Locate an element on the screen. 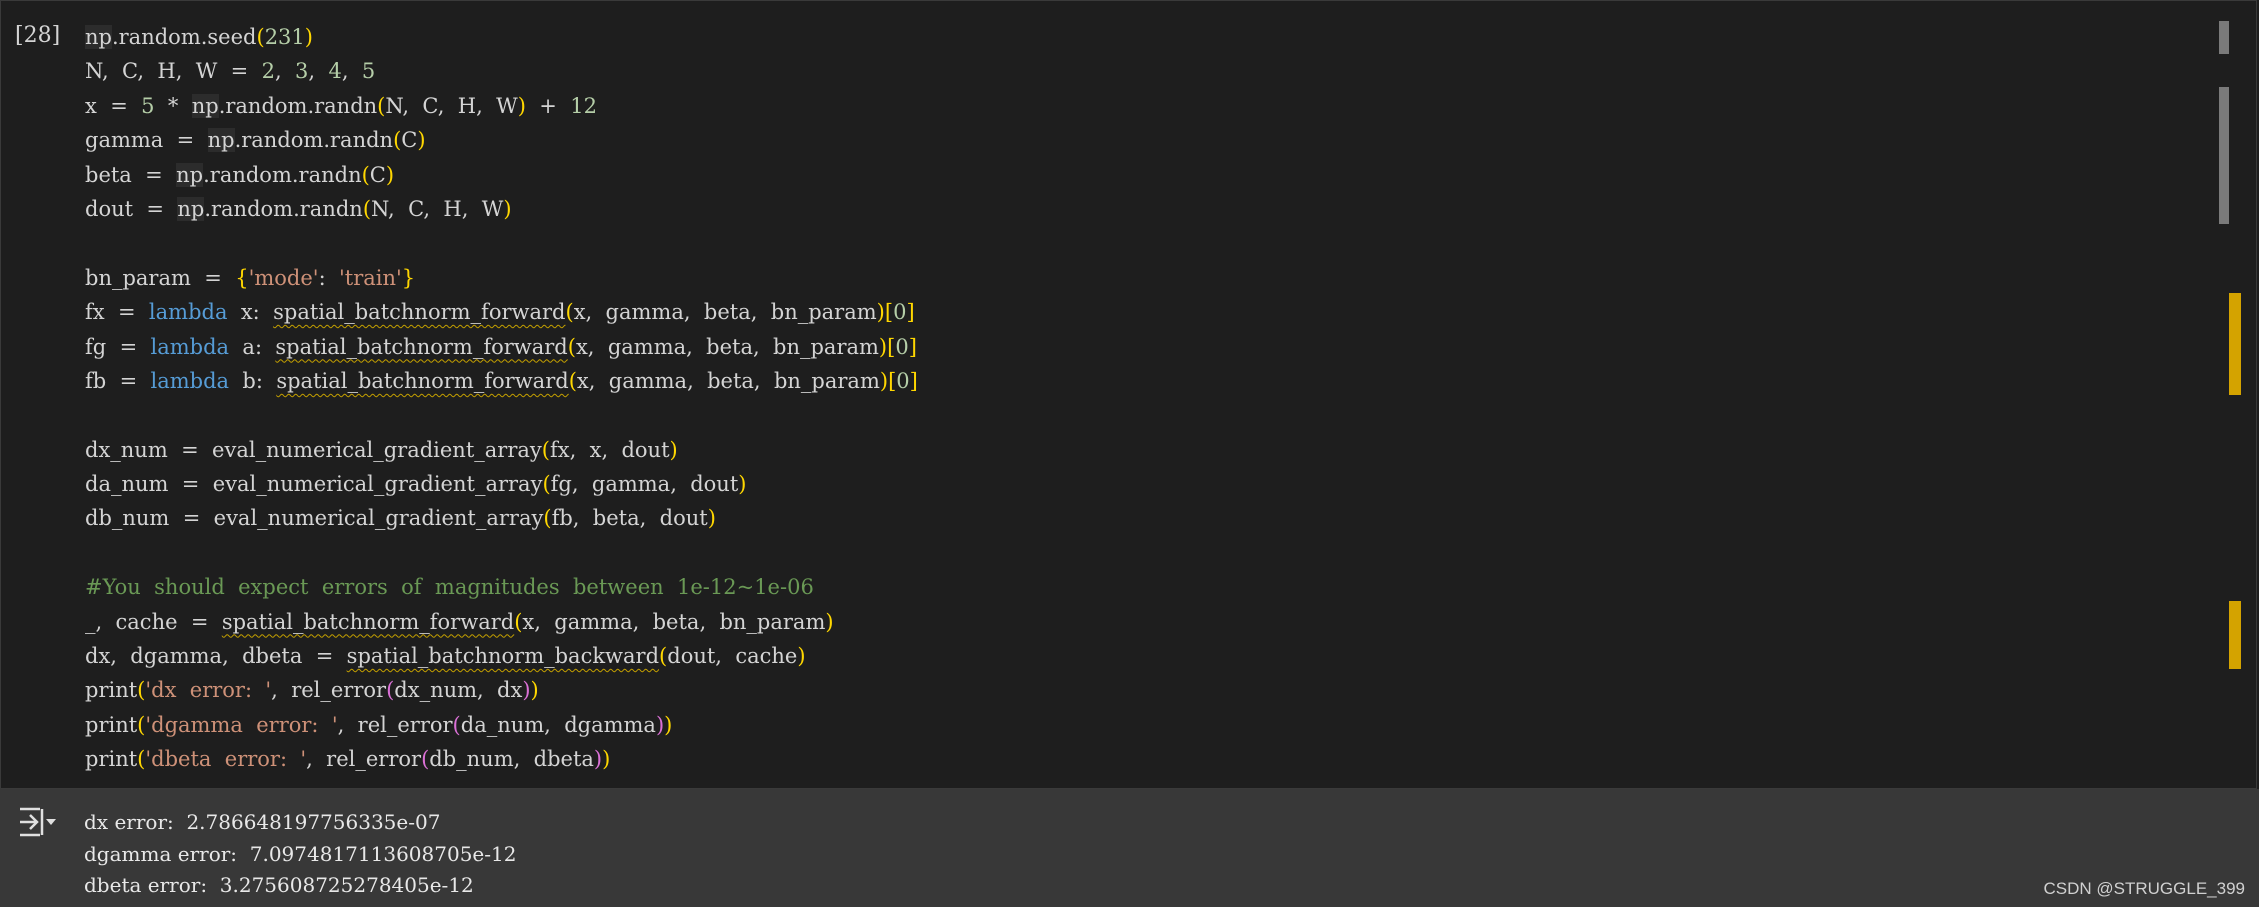  code-token: x = is located at coordinates (113, 105).